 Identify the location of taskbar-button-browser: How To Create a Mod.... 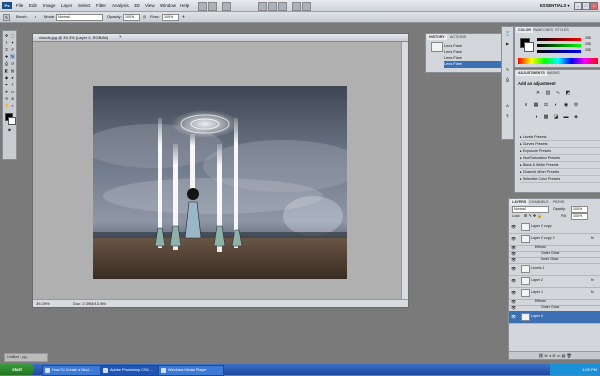
(75, 370).